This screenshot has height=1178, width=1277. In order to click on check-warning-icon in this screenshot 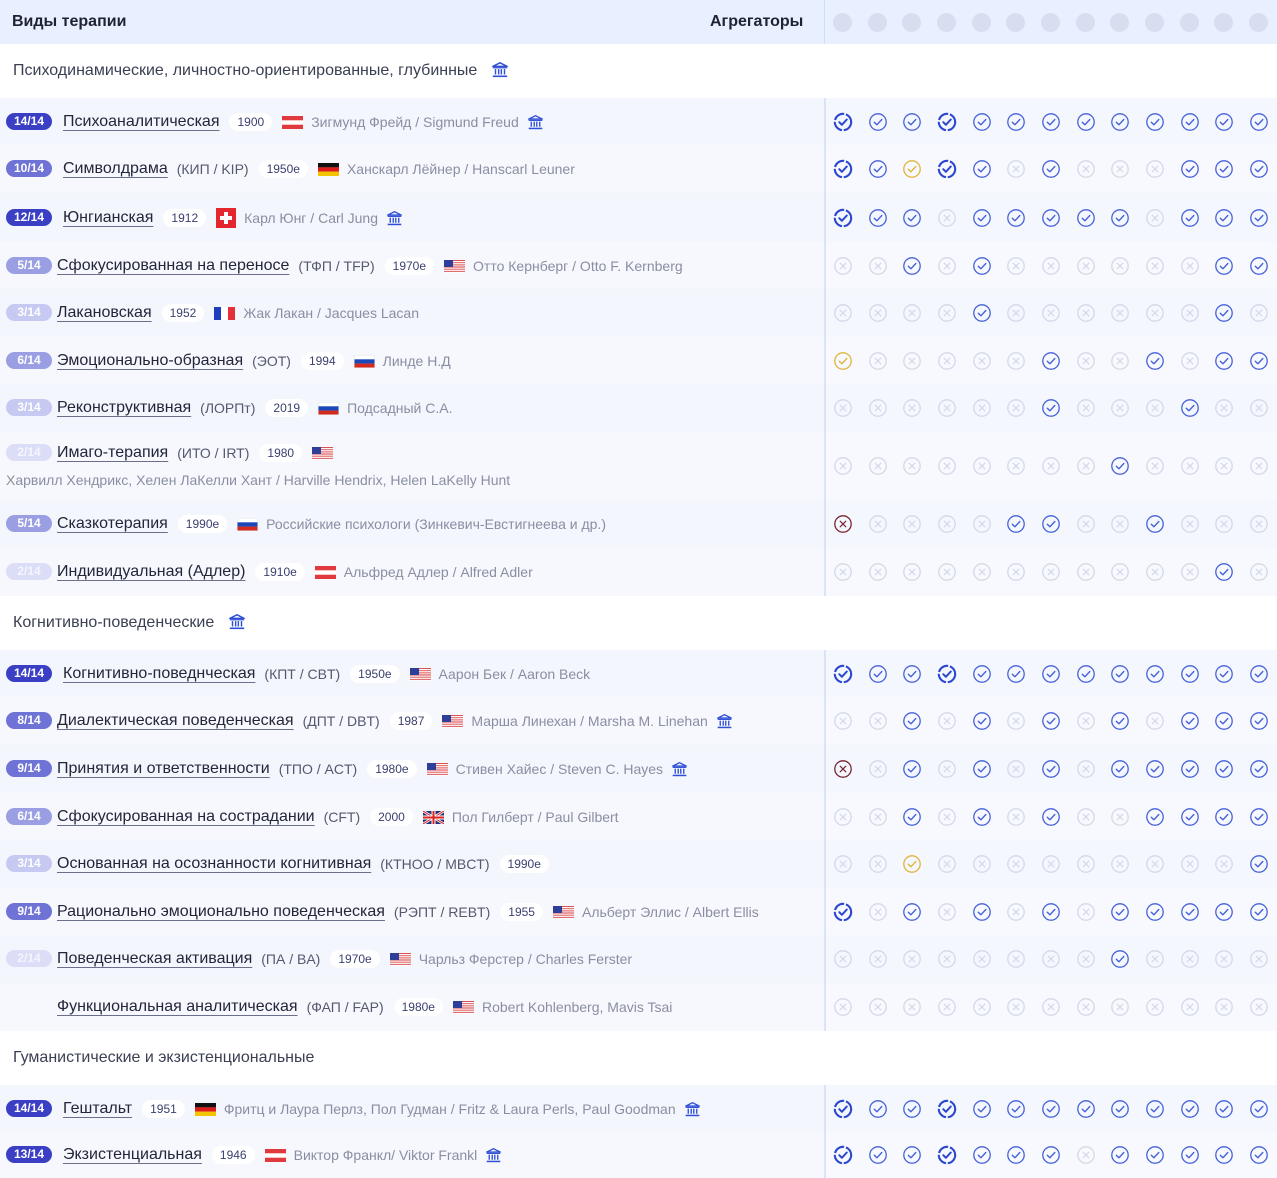, I will do `click(843, 361)`.